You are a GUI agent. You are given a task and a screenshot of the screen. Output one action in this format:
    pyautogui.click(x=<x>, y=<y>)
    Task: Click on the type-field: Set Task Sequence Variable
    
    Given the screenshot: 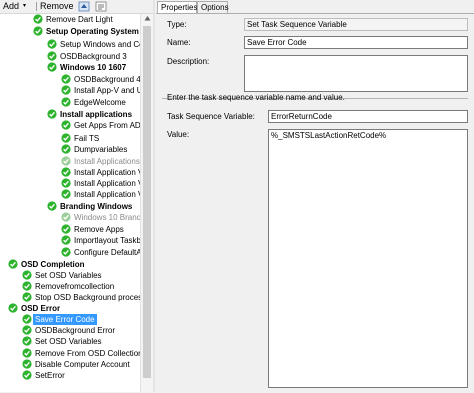 What is the action you would take?
    pyautogui.click(x=356, y=24)
    